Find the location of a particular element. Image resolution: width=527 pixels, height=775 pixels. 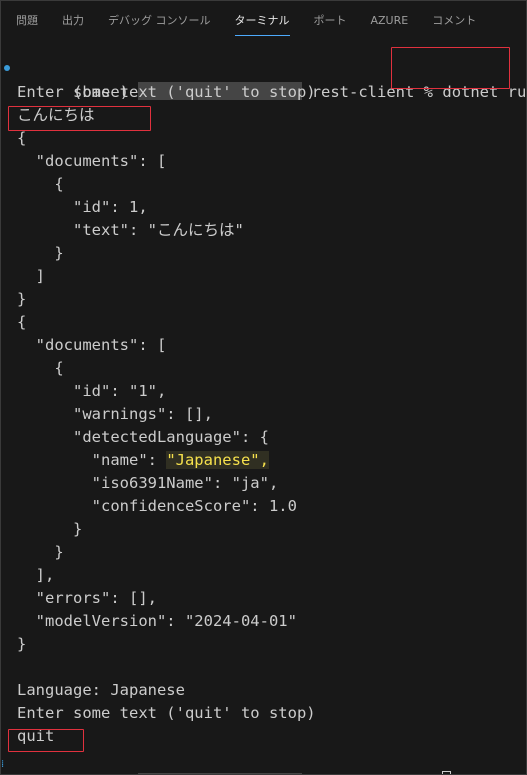

highlighted-language-value: "Japanese", is located at coordinates (217, 460).